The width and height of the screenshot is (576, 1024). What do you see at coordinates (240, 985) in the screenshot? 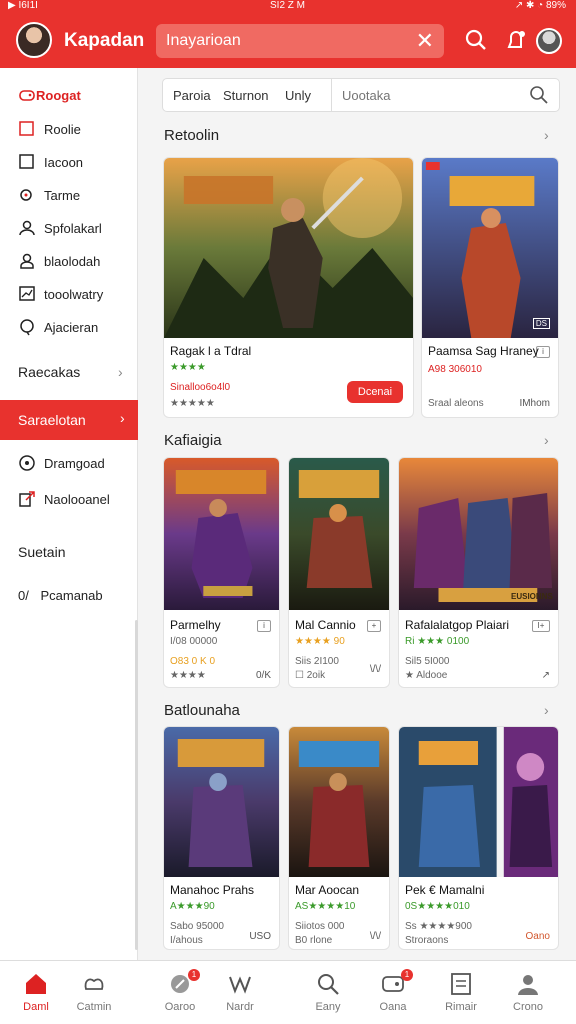
I see `mm-icon` at bounding box center [240, 985].